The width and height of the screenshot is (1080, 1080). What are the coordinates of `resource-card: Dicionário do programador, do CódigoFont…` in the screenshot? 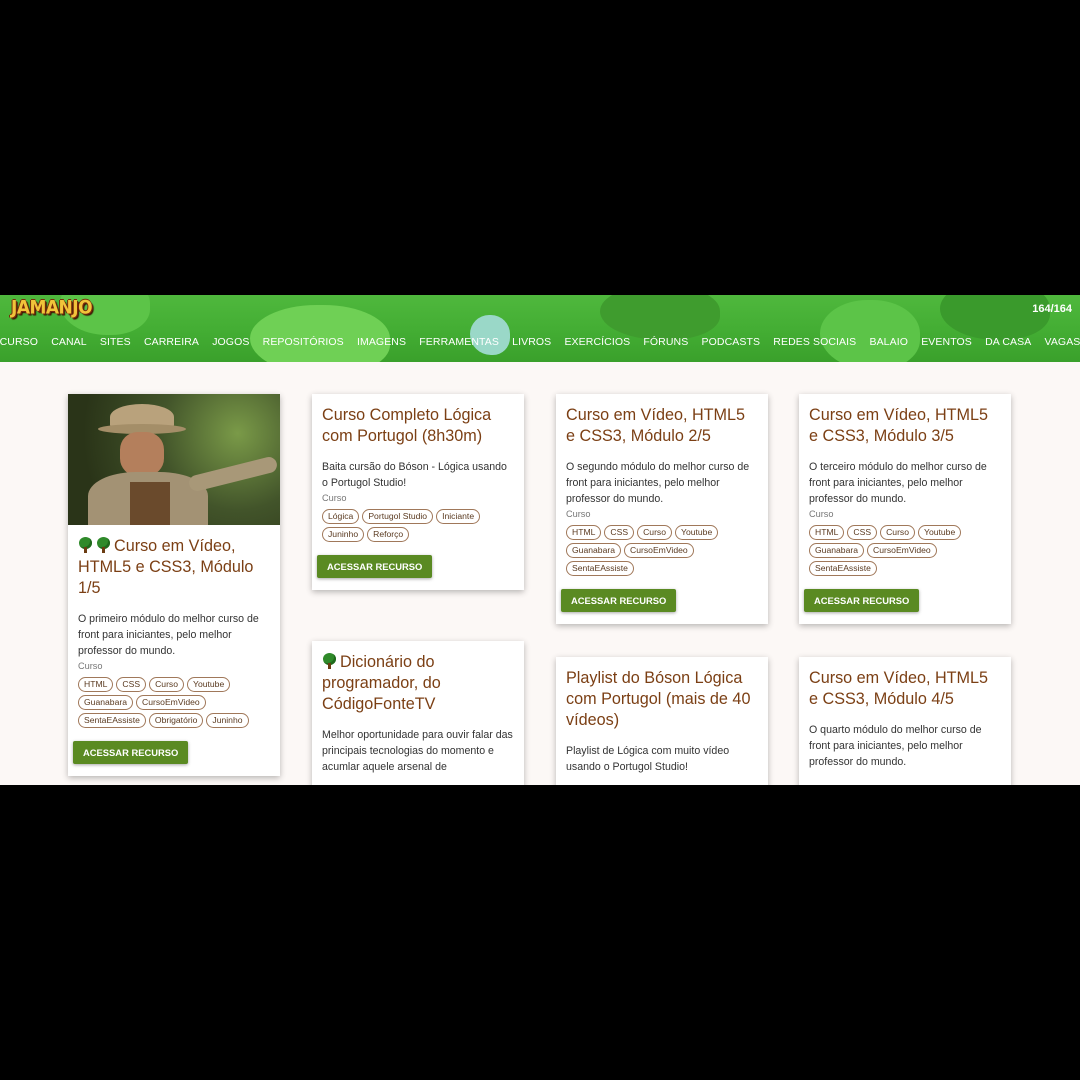 It's located at (418, 713).